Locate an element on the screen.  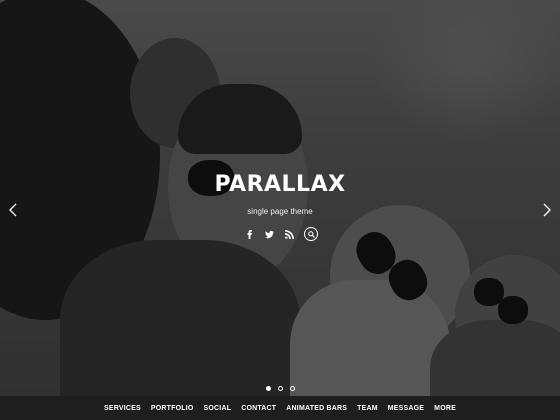
search-button is located at coordinates (311, 234).